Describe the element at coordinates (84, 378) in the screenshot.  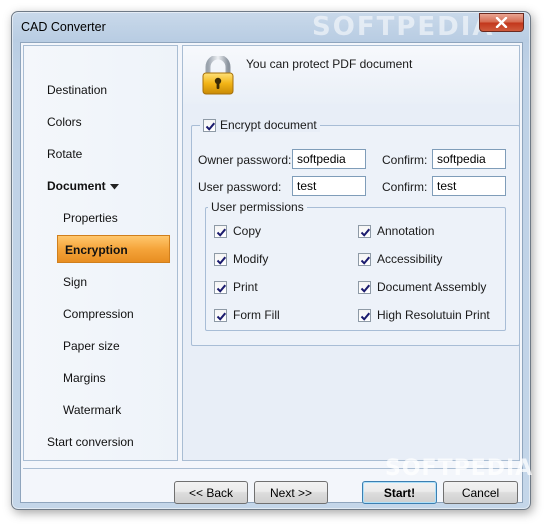
I see `sidebar-item-margins: Margins` at that location.